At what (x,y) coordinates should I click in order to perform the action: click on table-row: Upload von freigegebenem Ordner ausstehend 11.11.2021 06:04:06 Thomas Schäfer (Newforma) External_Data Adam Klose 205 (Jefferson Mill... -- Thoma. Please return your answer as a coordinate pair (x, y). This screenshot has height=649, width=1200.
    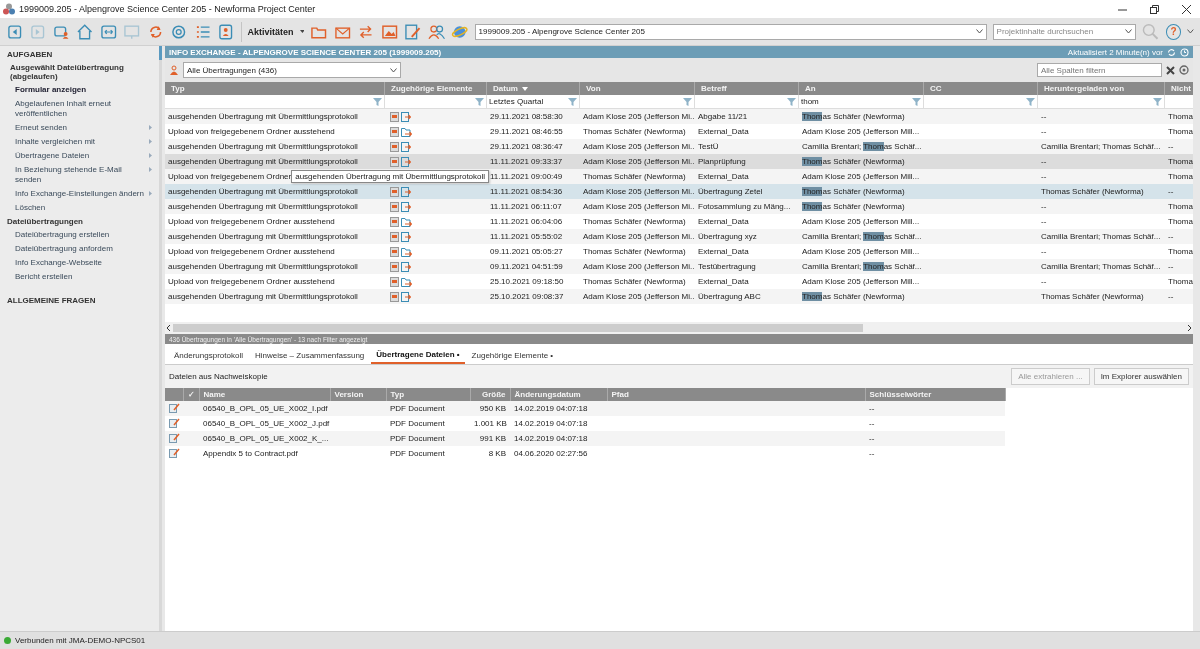
    Looking at the image, I should click on (679, 221).